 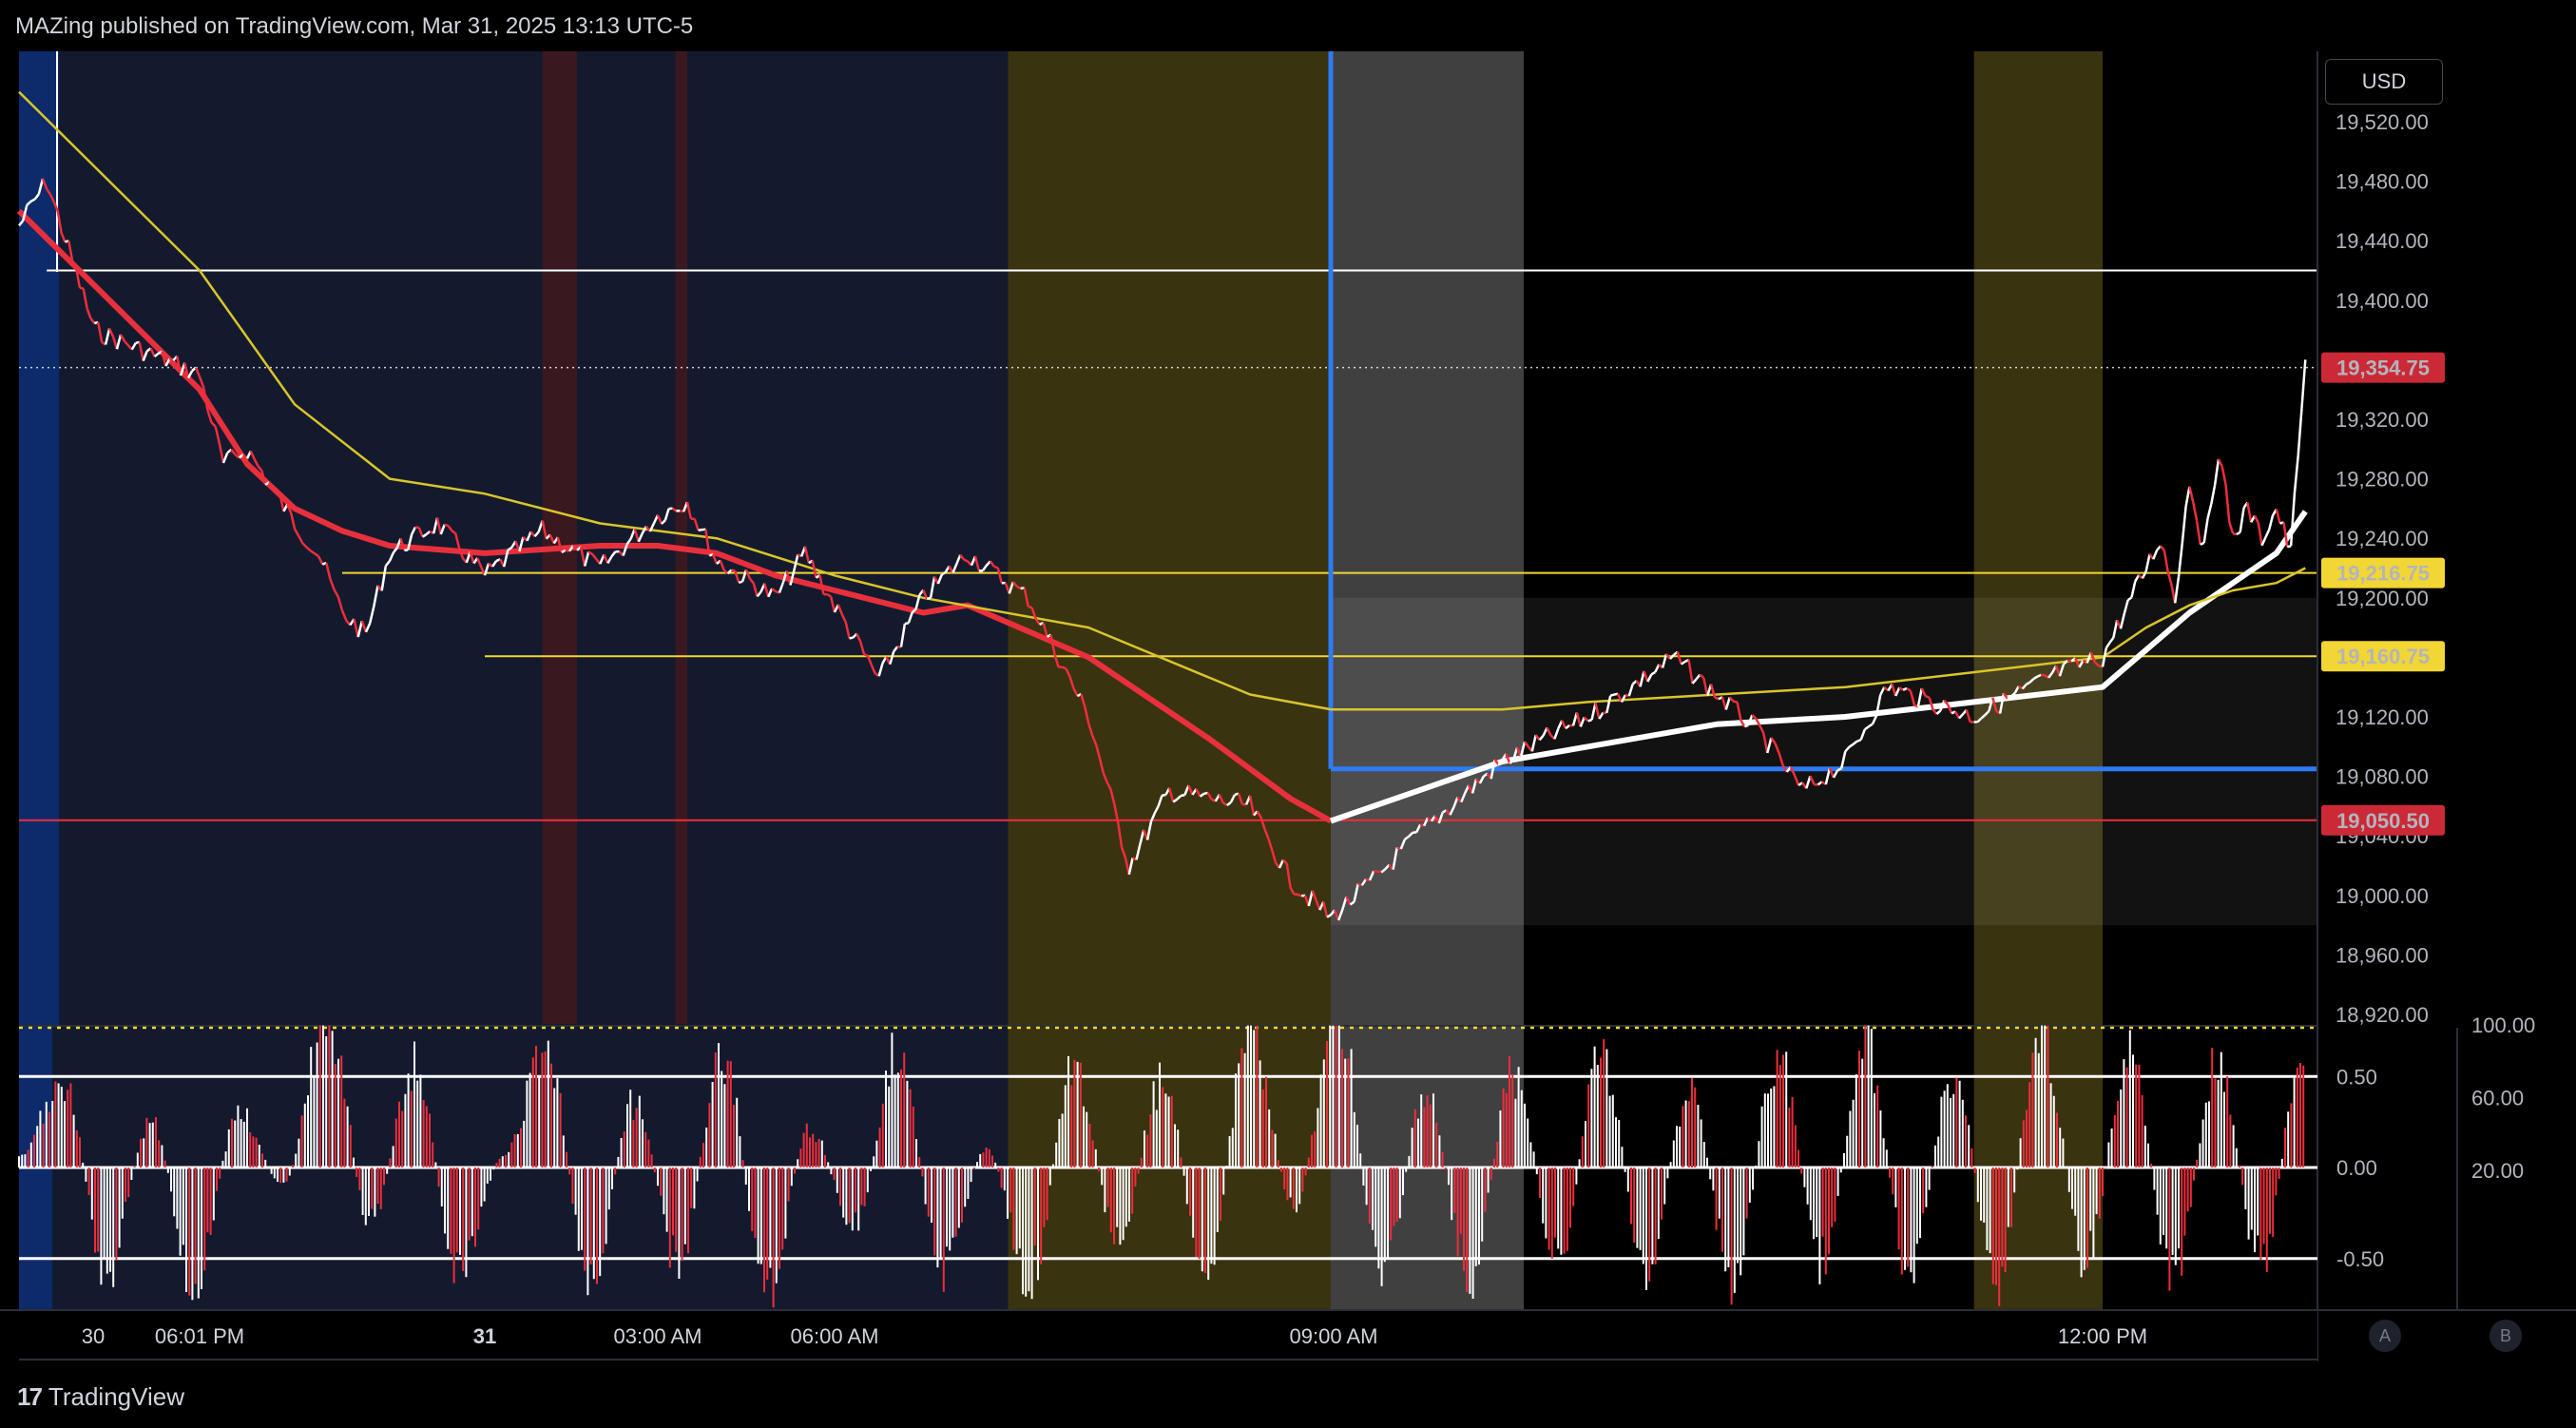 I want to click on price-label-text: 19,160.75, so click(x=2383, y=657).